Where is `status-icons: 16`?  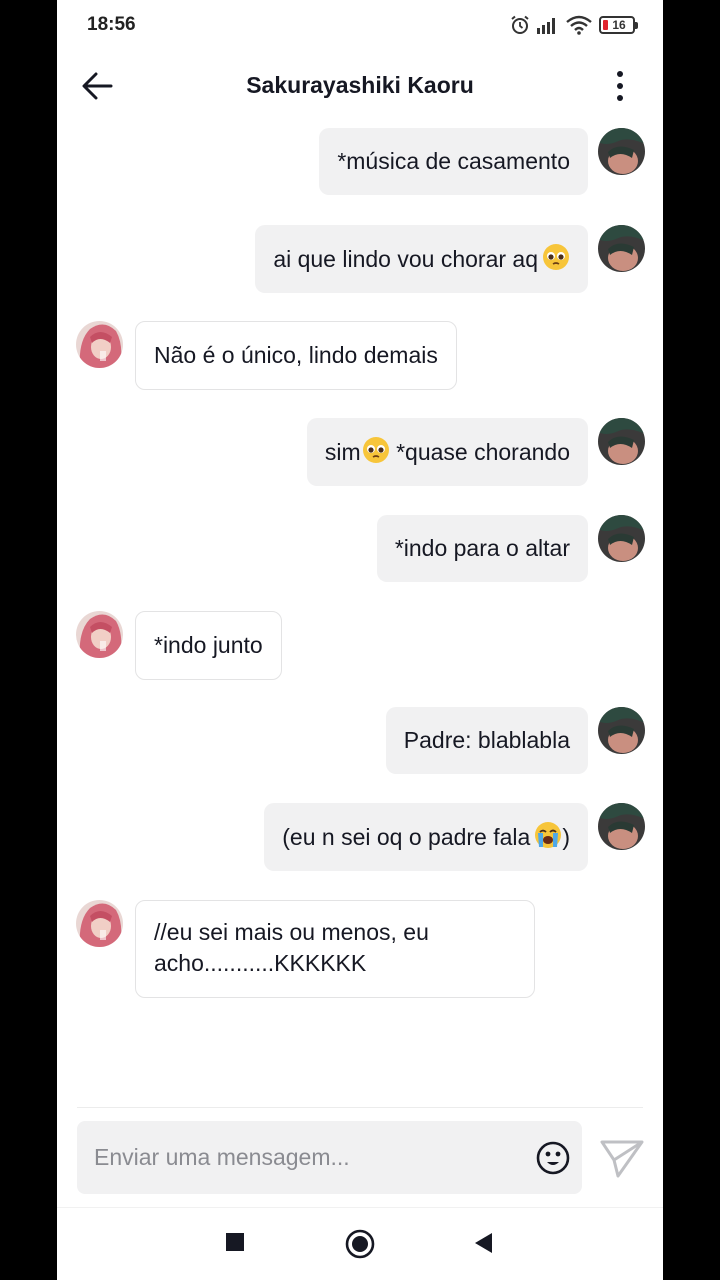
status-icons: 16 is located at coordinates (574, 25).